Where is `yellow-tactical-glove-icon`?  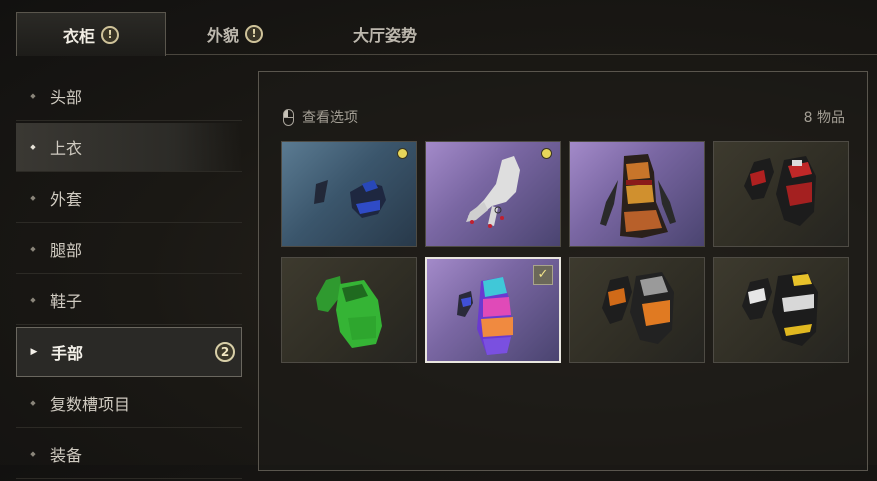
yellow-tactical-glove-icon is located at coordinates (780, 309).